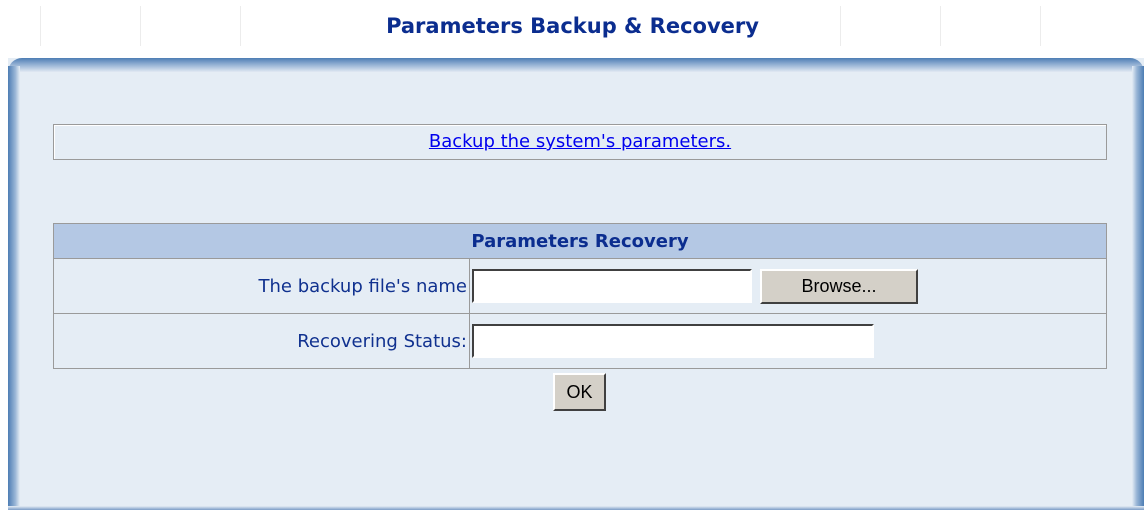 The image size is (1145, 513). I want to click on backup-parameters-link: Backup the system's parameters., so click(580, 141).